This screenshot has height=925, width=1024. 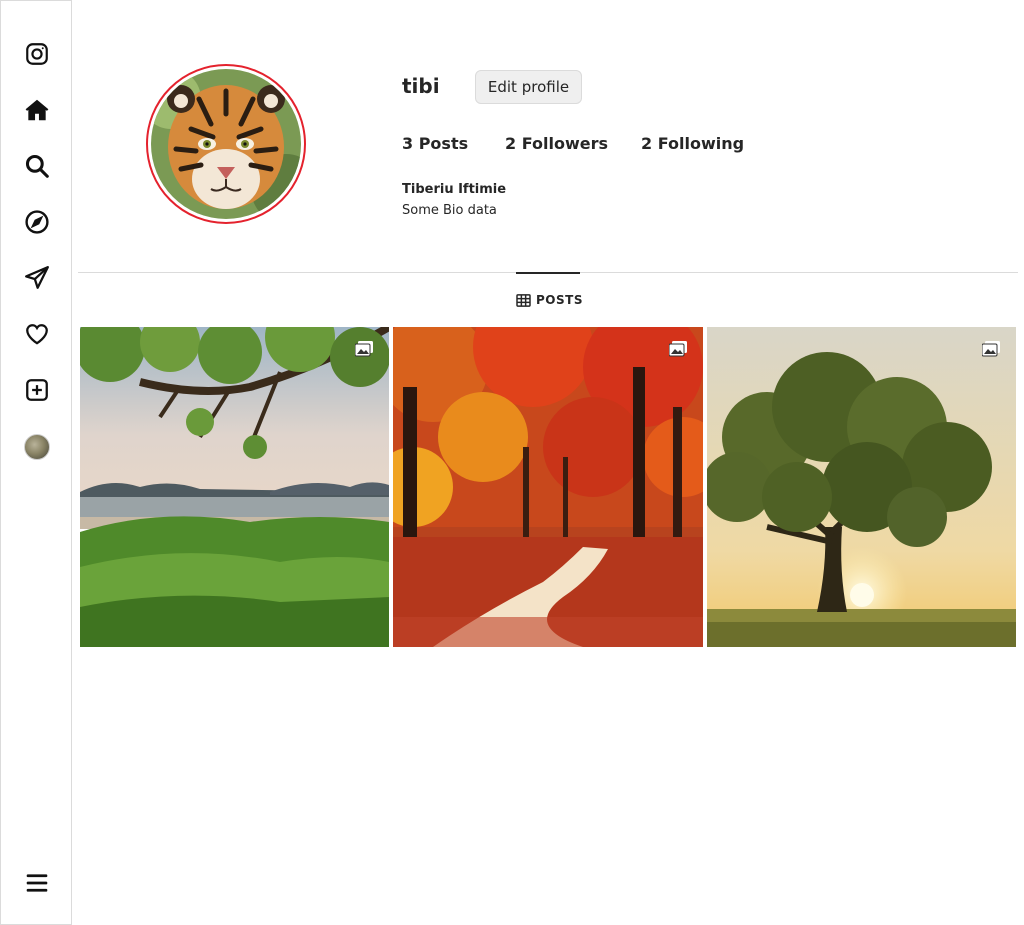 I want to click on full-name: Tiberiu Iftimie, so click(x=454, y=189).